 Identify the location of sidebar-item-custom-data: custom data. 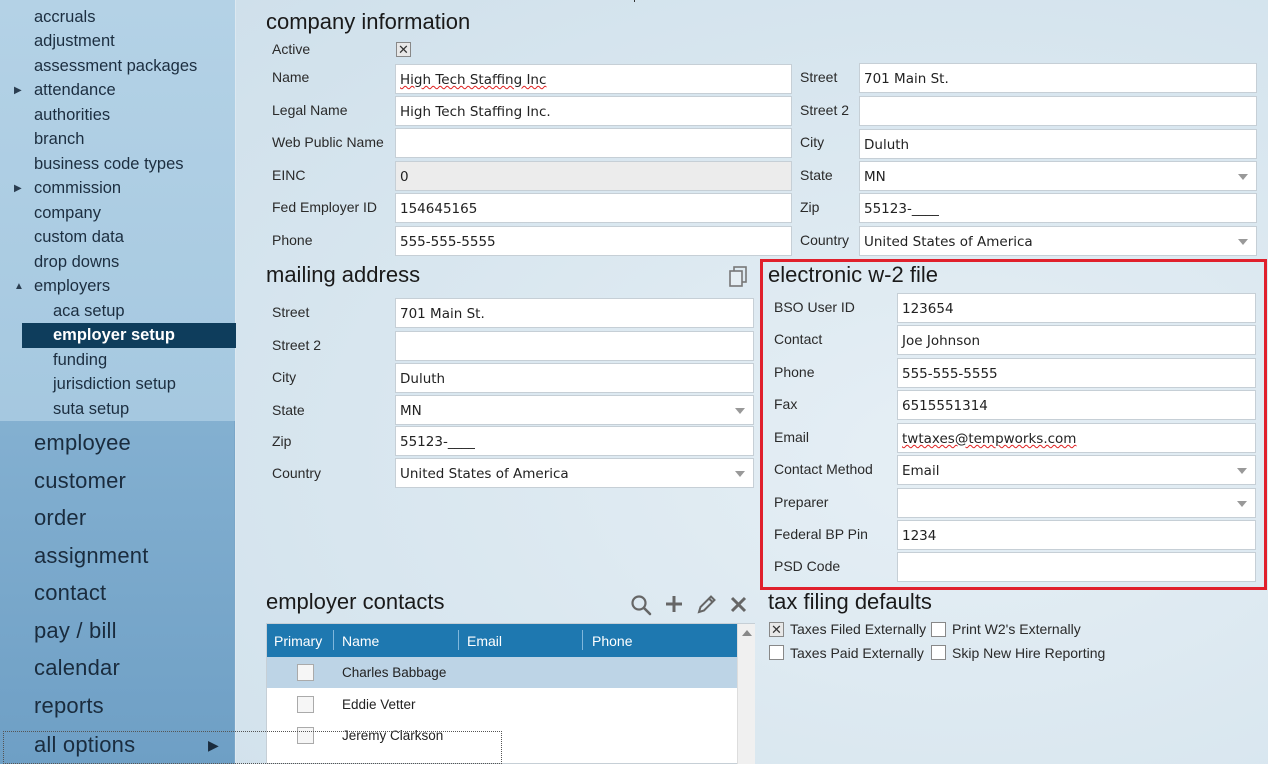
(79, 237).